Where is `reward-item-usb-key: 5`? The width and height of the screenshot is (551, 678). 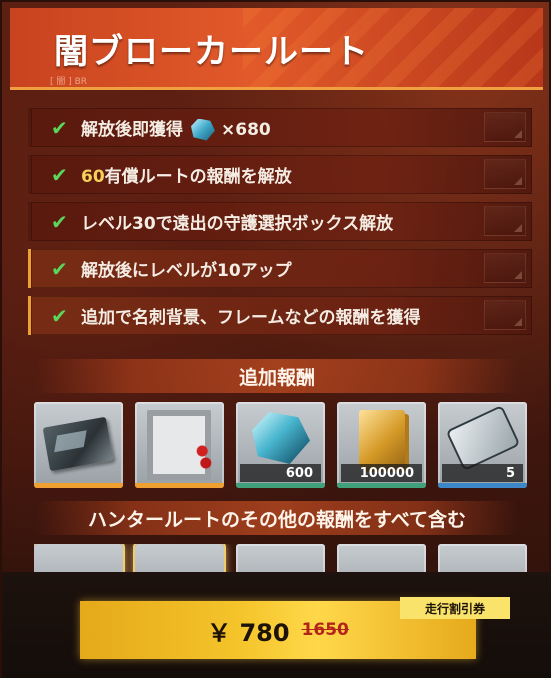 reward-item-usb-key: 5 is located at coordinates (482, 445).